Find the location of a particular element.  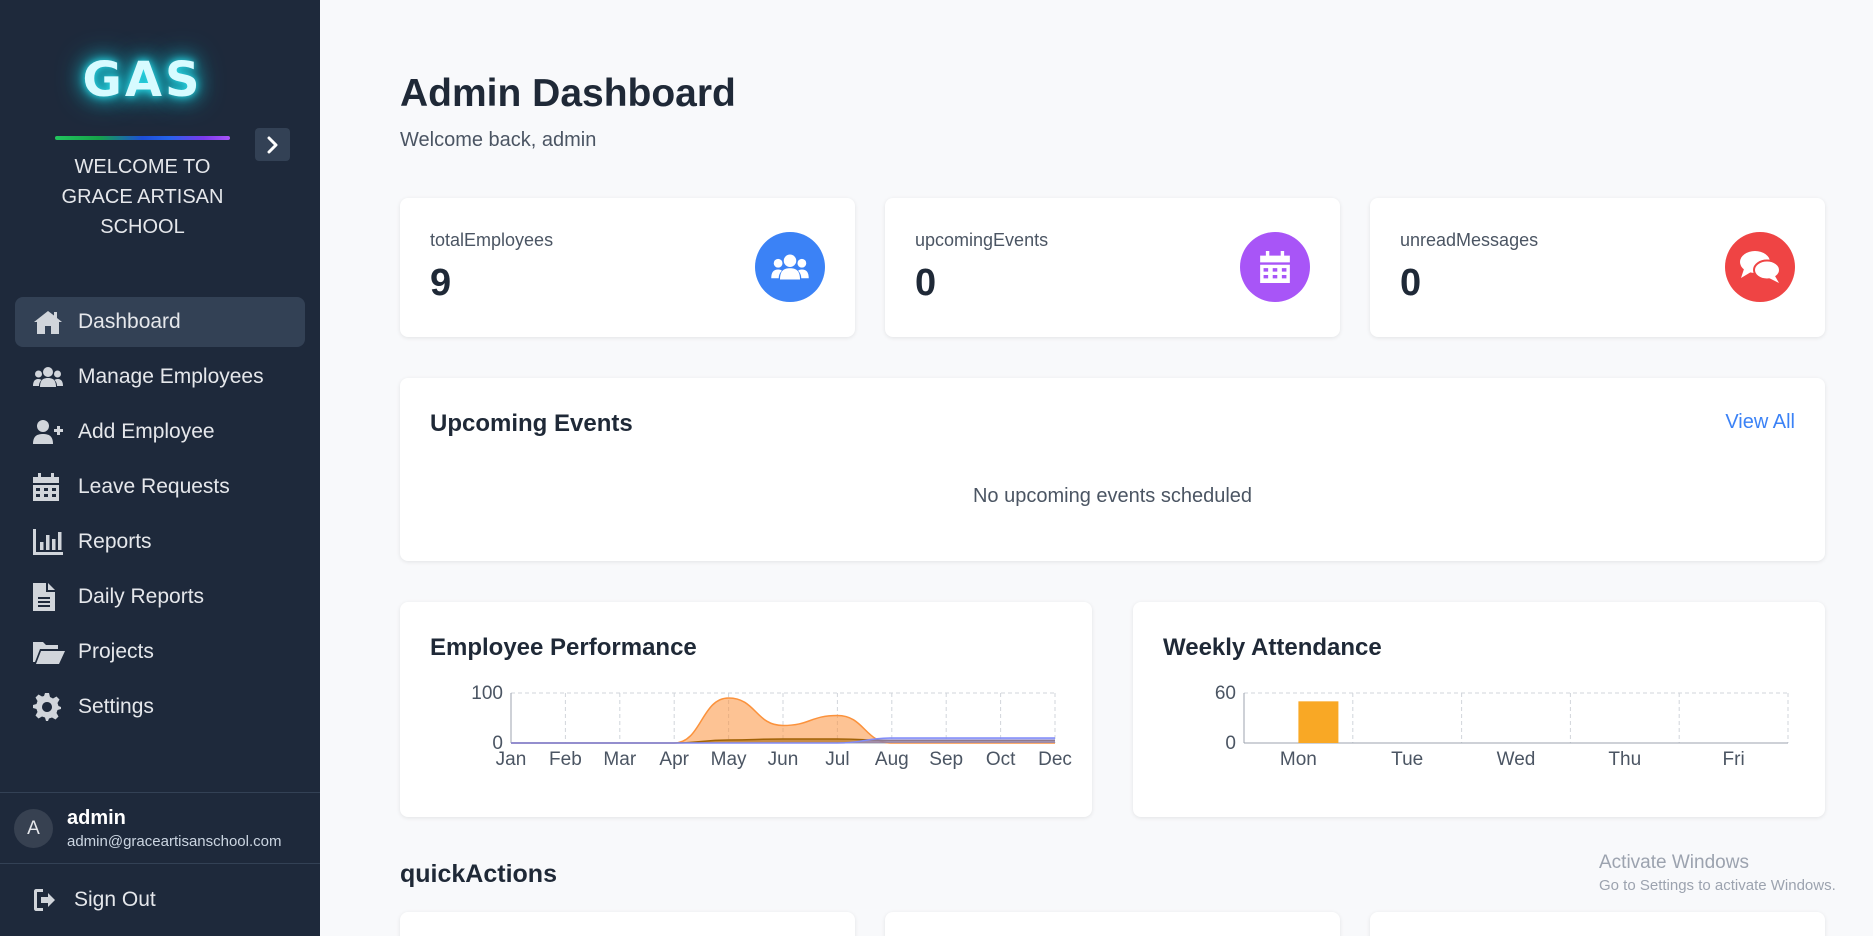

gear-icon is located at coordinates (49, 707).